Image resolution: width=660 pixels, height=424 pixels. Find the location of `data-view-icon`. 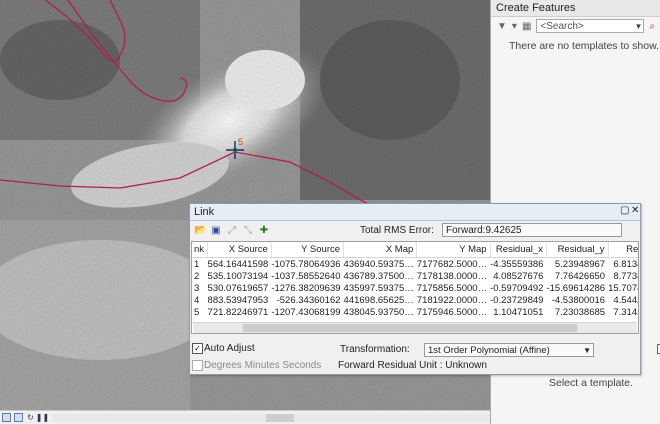

data-view-icon is located at coordinates (6, 417).